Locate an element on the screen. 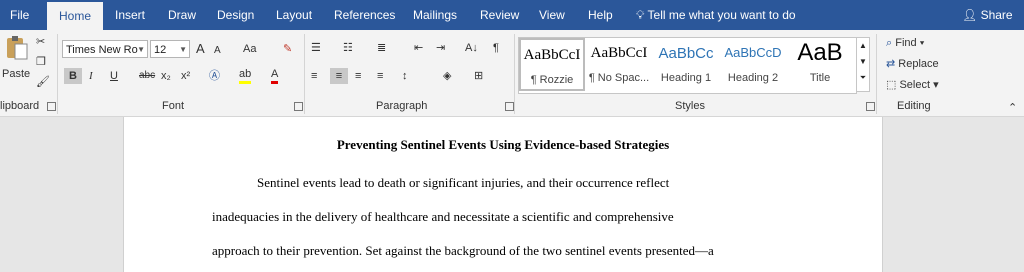  clipboard-group-label: lipboard is located at coordinates (20, 106).